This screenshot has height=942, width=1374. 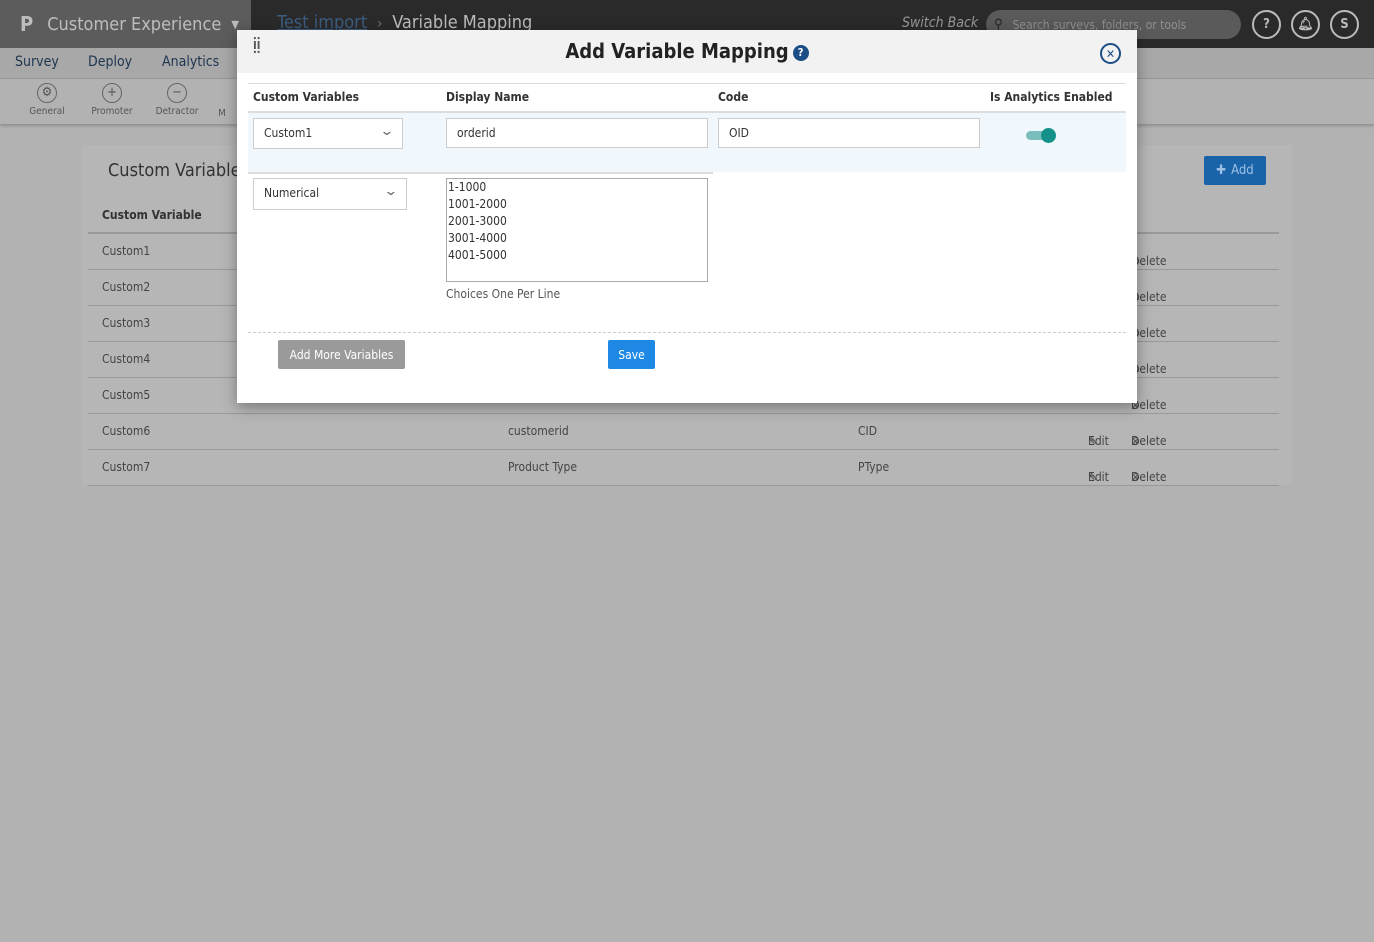 I want to click on choice-line: 1001-2000, so click(x=477, y=204).